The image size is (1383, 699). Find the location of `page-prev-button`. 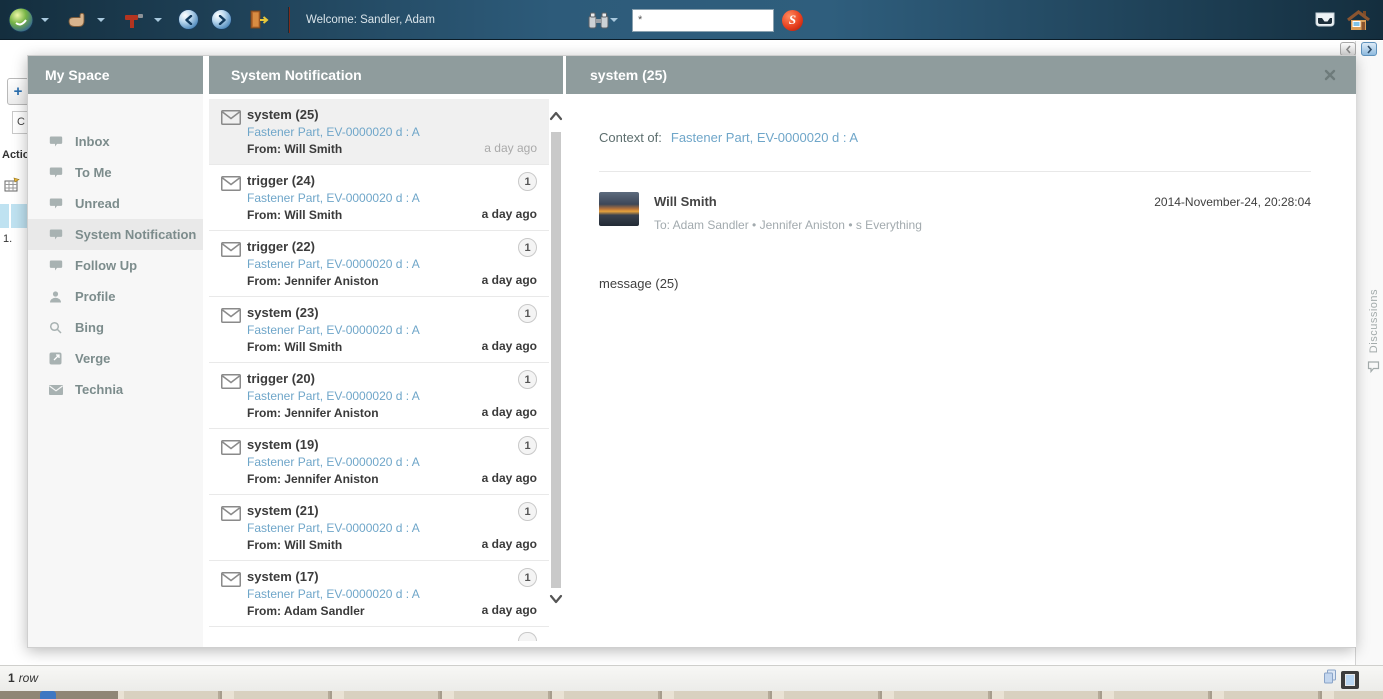

page-prev-button is located at coordinates (1348, 49).